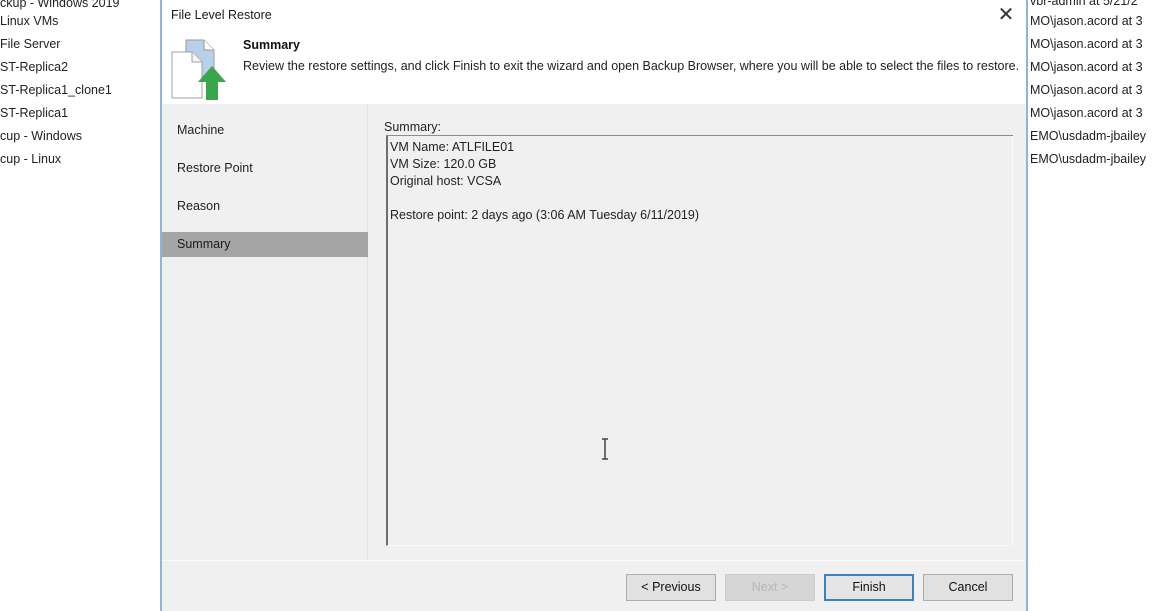 The height and width of the screenshot is (611, 1152). Describe the element at coordinates (29, 21) in the screenshot. I see `list-item: Linux VMs` at that location.